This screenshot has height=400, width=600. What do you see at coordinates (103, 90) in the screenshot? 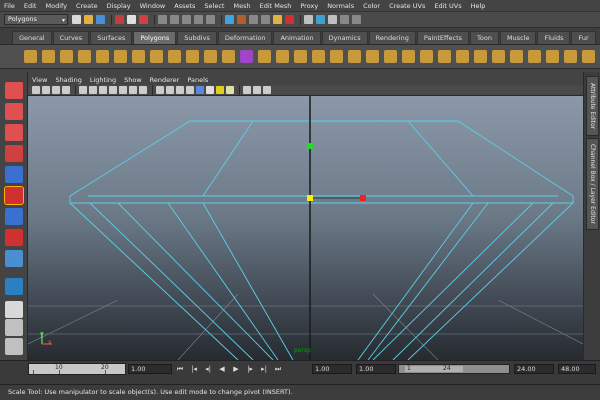
I see `resolution-gate-icon` at bounding box center [103, 90].